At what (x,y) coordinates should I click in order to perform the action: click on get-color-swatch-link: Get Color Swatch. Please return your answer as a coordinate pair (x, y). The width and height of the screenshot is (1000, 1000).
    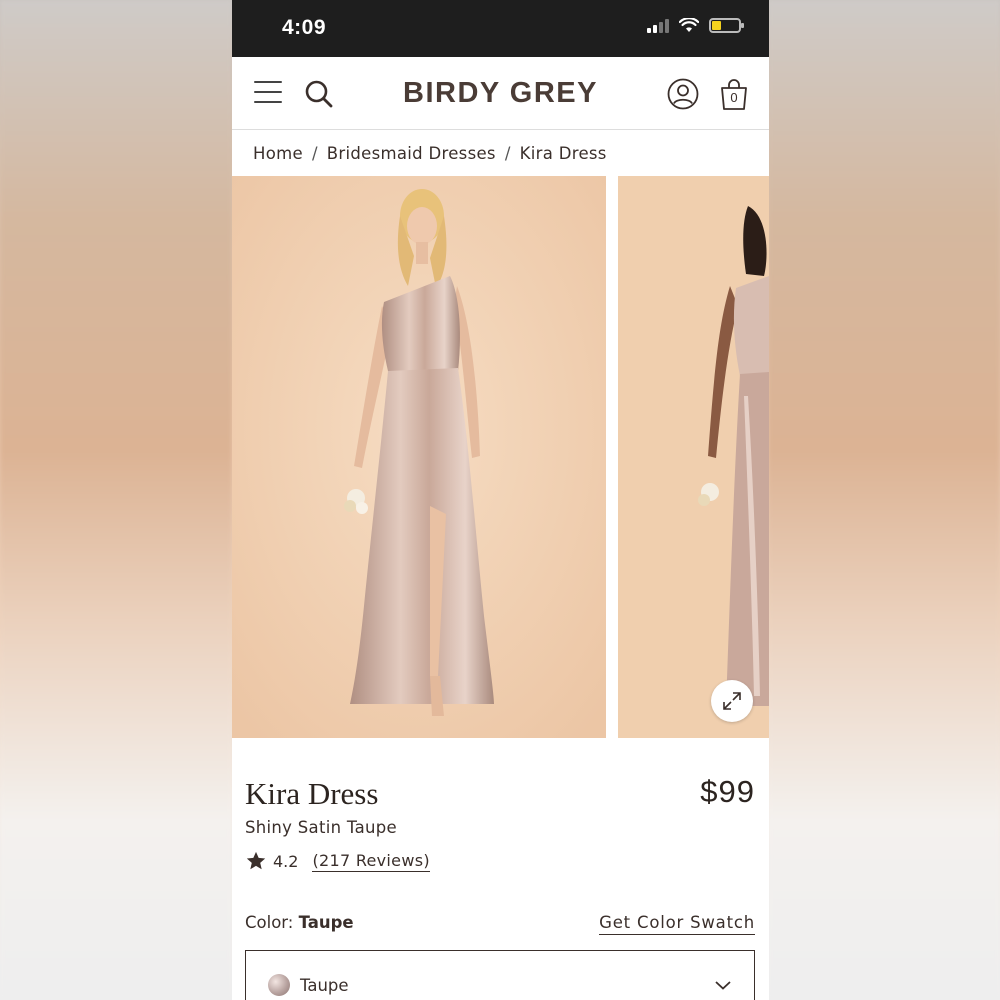
    Looking at the image, I should click on (677, 924).